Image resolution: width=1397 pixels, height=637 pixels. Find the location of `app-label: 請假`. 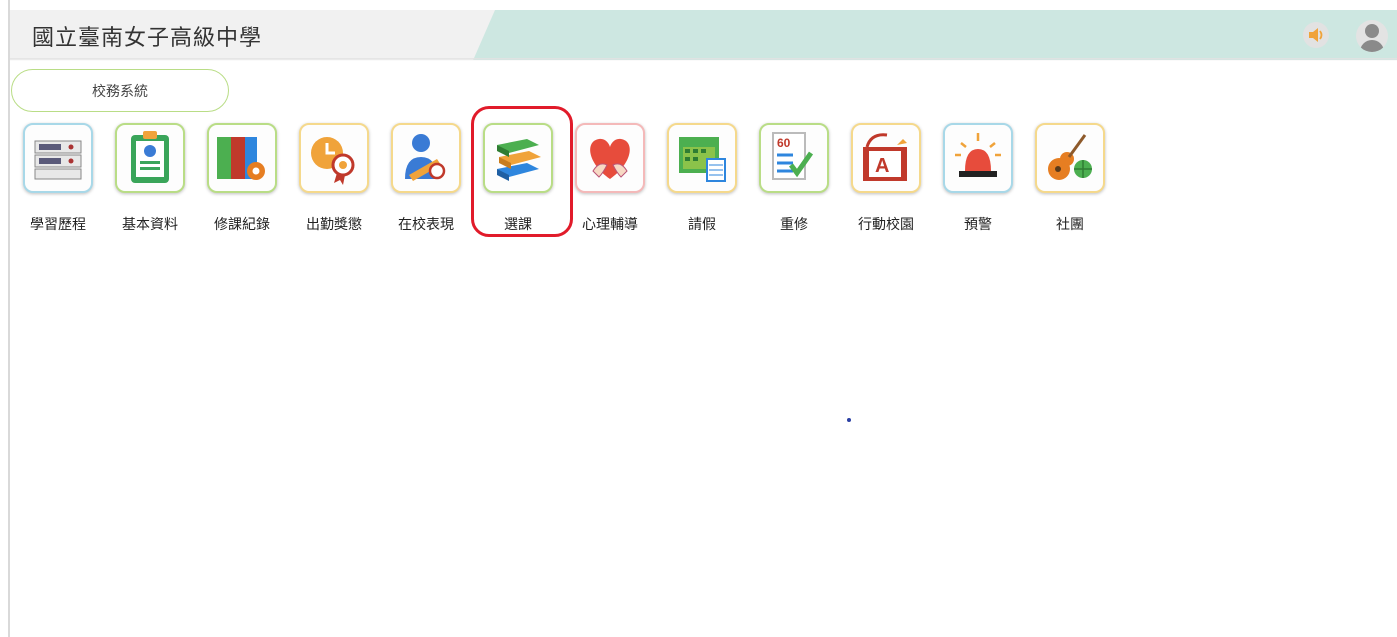

app-label: 請假 is located at coordinates (702, 224).